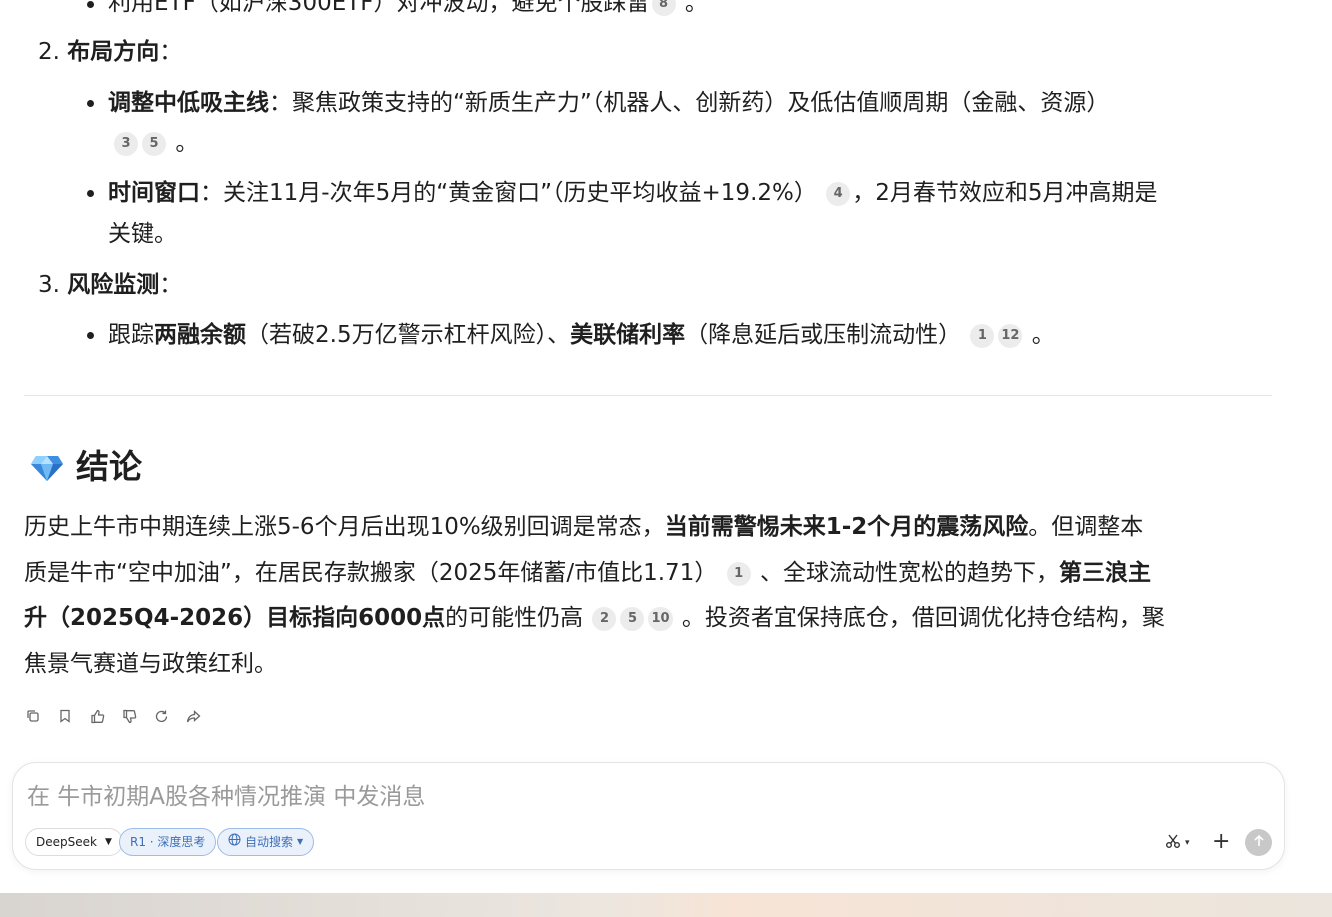 The image size is (1332, 917). I want to click on bookmark-icon, so click(65, 716).